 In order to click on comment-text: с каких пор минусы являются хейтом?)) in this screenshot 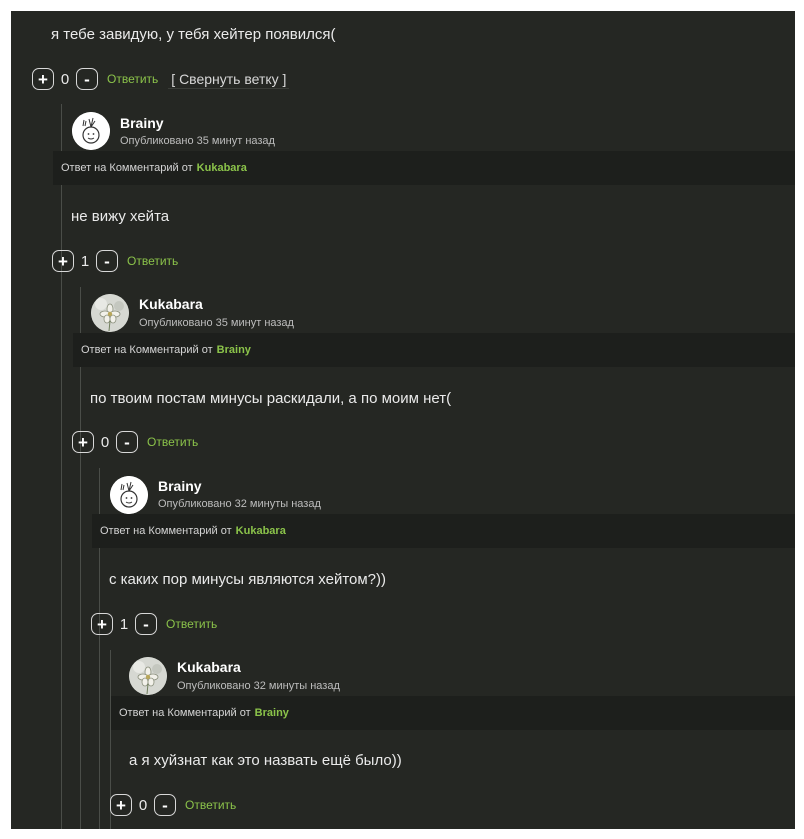, I will do `click(248, 579)`.